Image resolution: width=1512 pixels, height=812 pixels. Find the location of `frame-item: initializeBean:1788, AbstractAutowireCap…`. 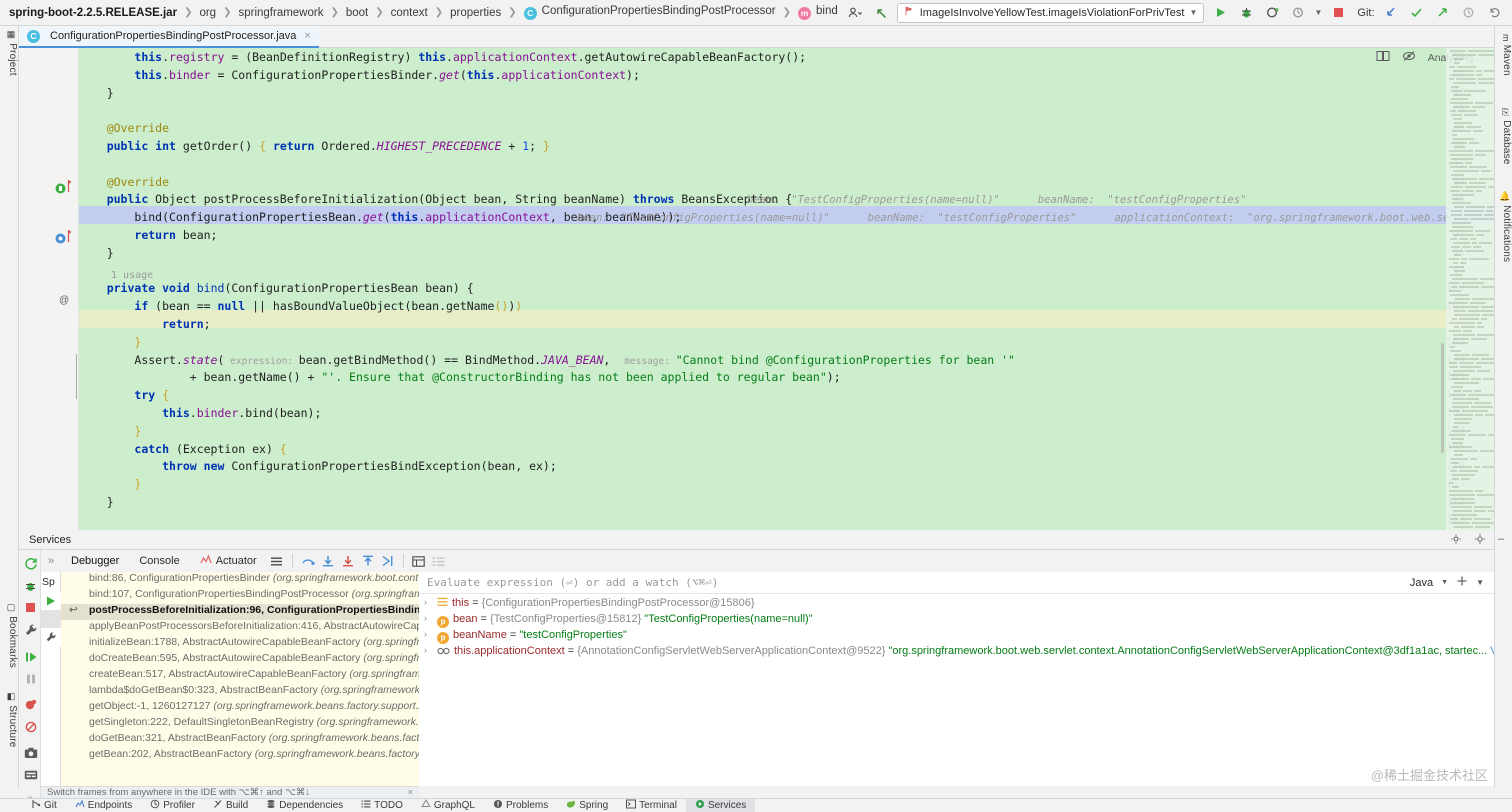

frame-item: initializeBean:1788, AbstractAutowireCap… is located at coordinates (240, 644).